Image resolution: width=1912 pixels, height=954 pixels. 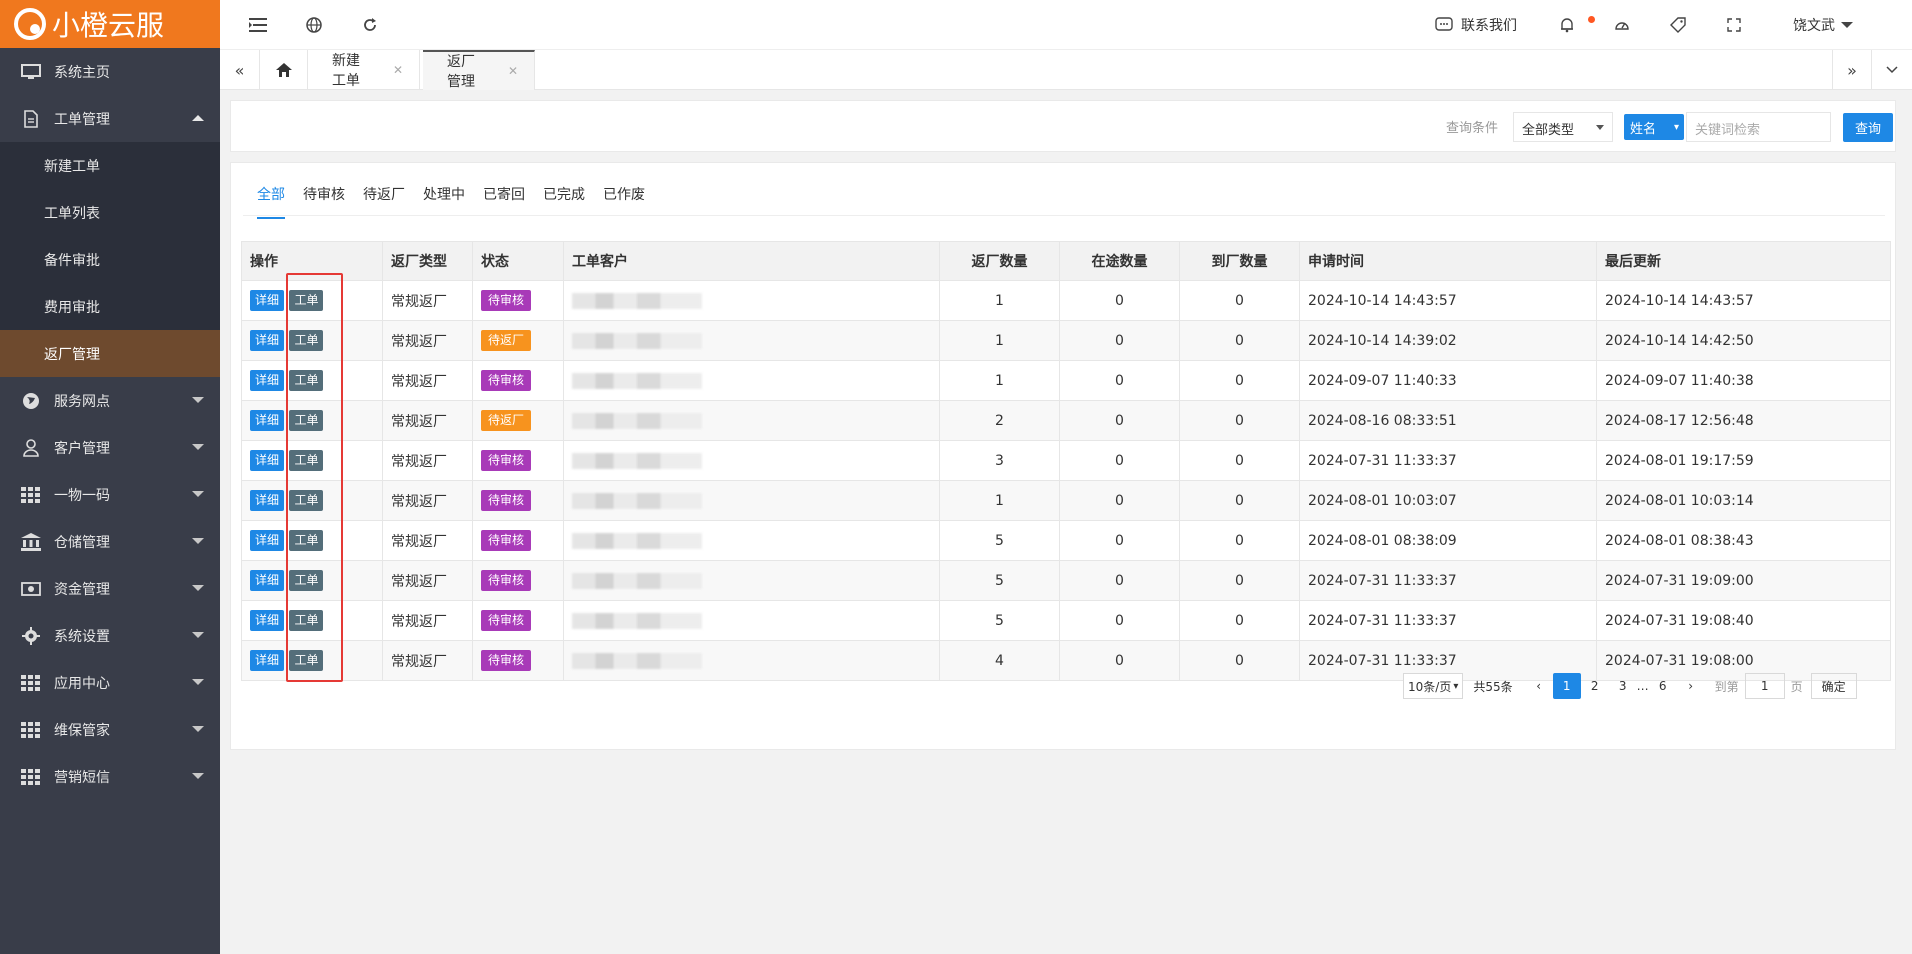 What do you see at coordinates (1852, 70) in the screenshot?
I see `tabs-scroll-right-icon: »` at bounding box center [1852, 70].